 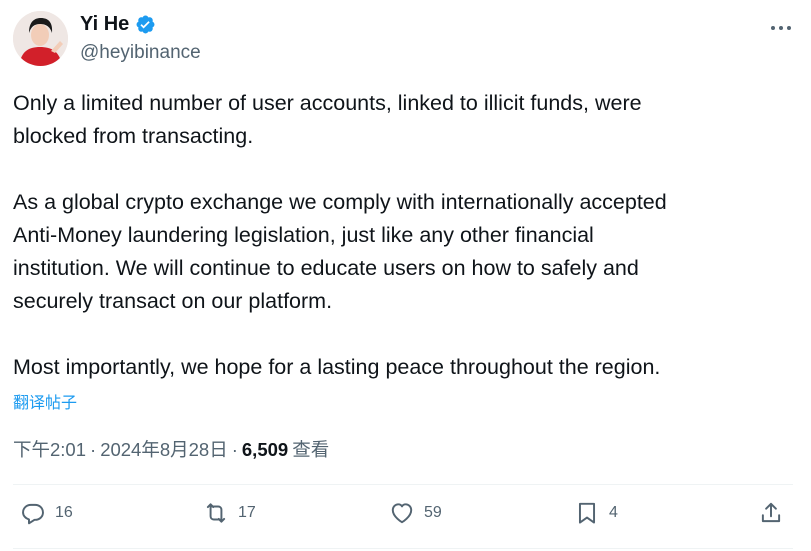 I want to click on avatar-photo, so click(x=40, y=38).